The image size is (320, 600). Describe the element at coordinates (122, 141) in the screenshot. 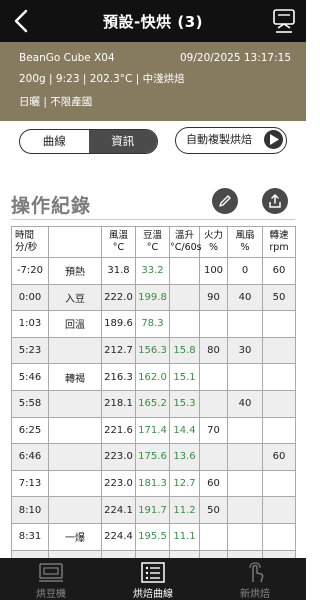

I see `tab-info: 資訊` at that location.